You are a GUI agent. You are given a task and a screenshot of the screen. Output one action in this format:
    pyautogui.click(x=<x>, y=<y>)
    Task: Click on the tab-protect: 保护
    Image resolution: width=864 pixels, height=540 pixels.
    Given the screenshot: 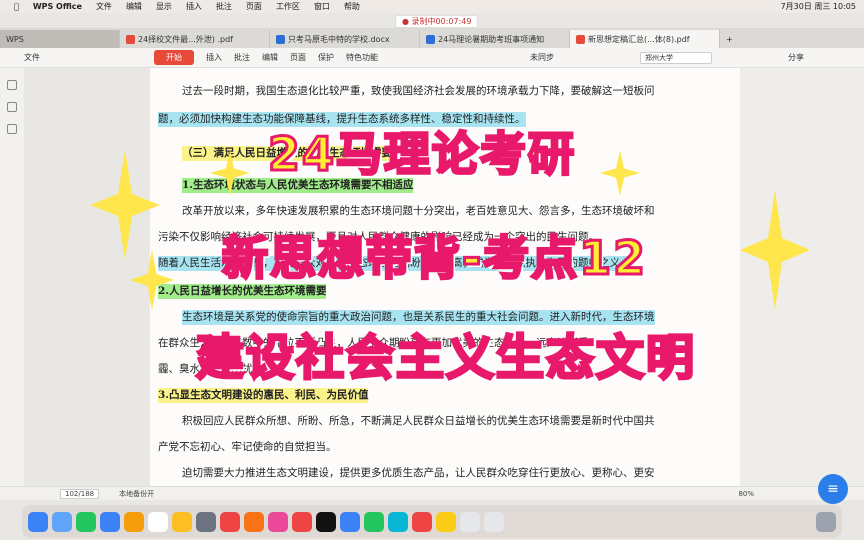 What is the action you would take?
    pyautogui.click(x=326, y=57)
    